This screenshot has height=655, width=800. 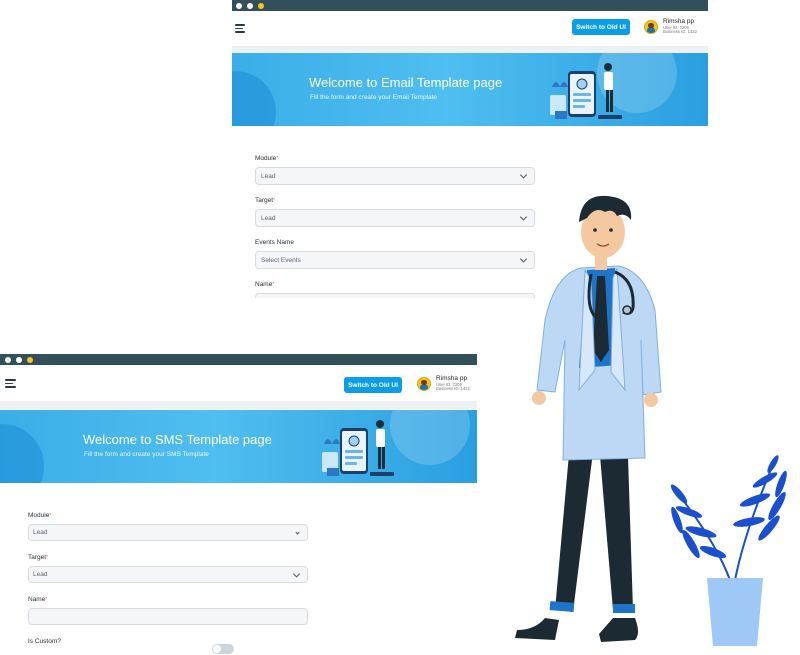 What do you see at coordinates (728, 550) in the screenshot?
I see `plant-illustration` at bounding box center [728, 550].